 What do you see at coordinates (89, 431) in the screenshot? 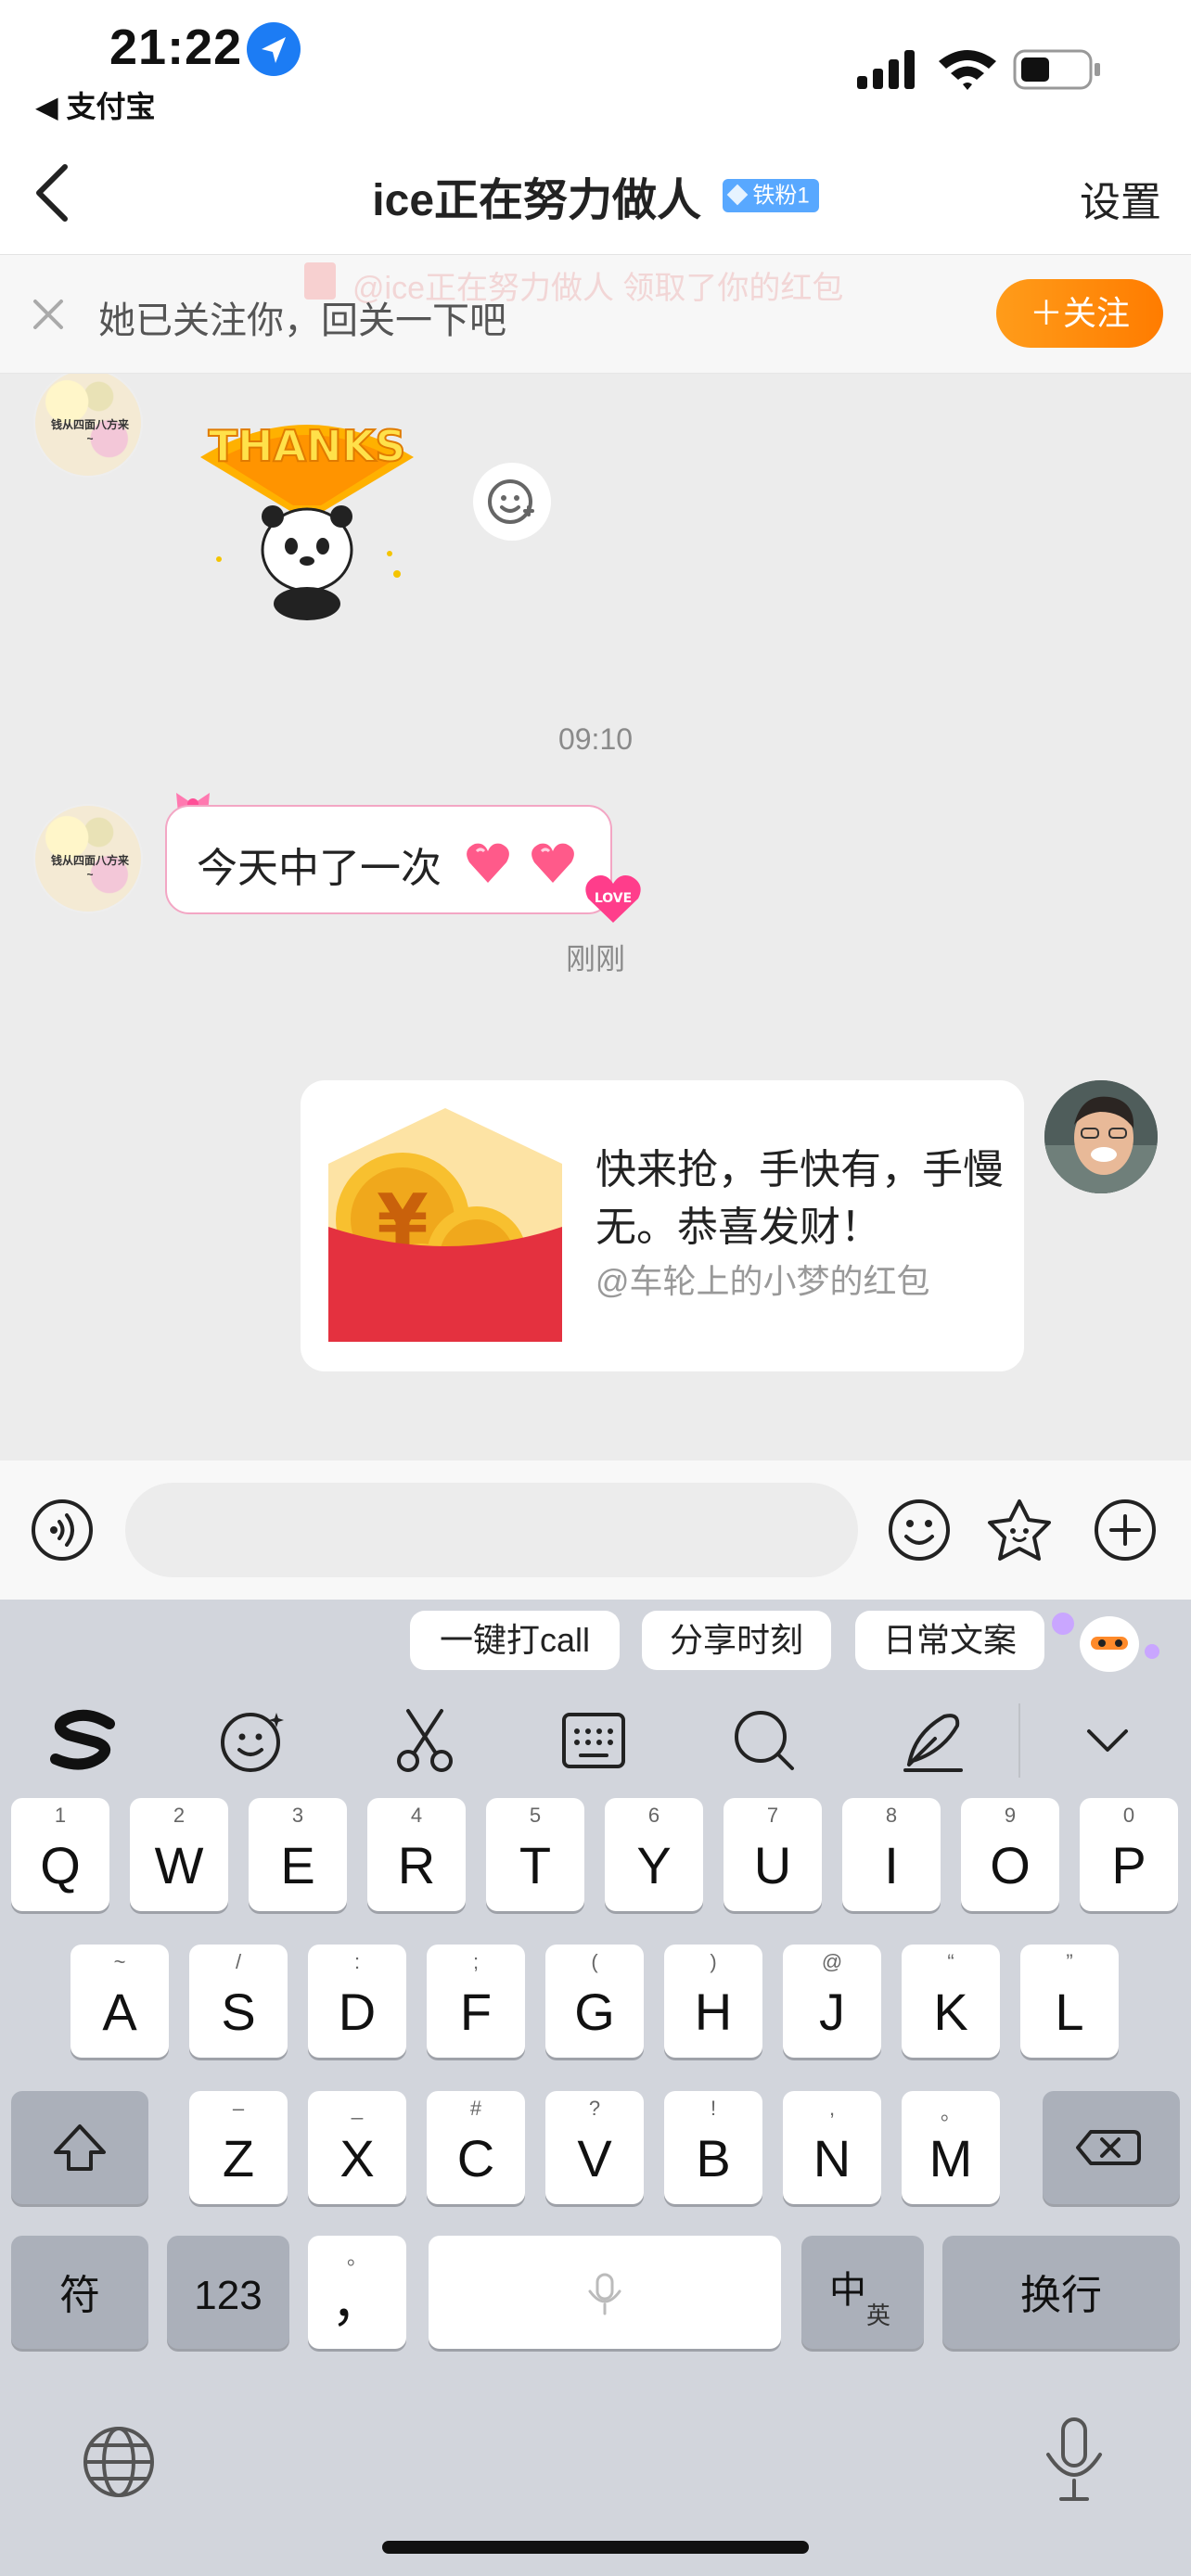
I see `avatar-caption: 钱从四面八方来~` at bounding box center [89, 431].